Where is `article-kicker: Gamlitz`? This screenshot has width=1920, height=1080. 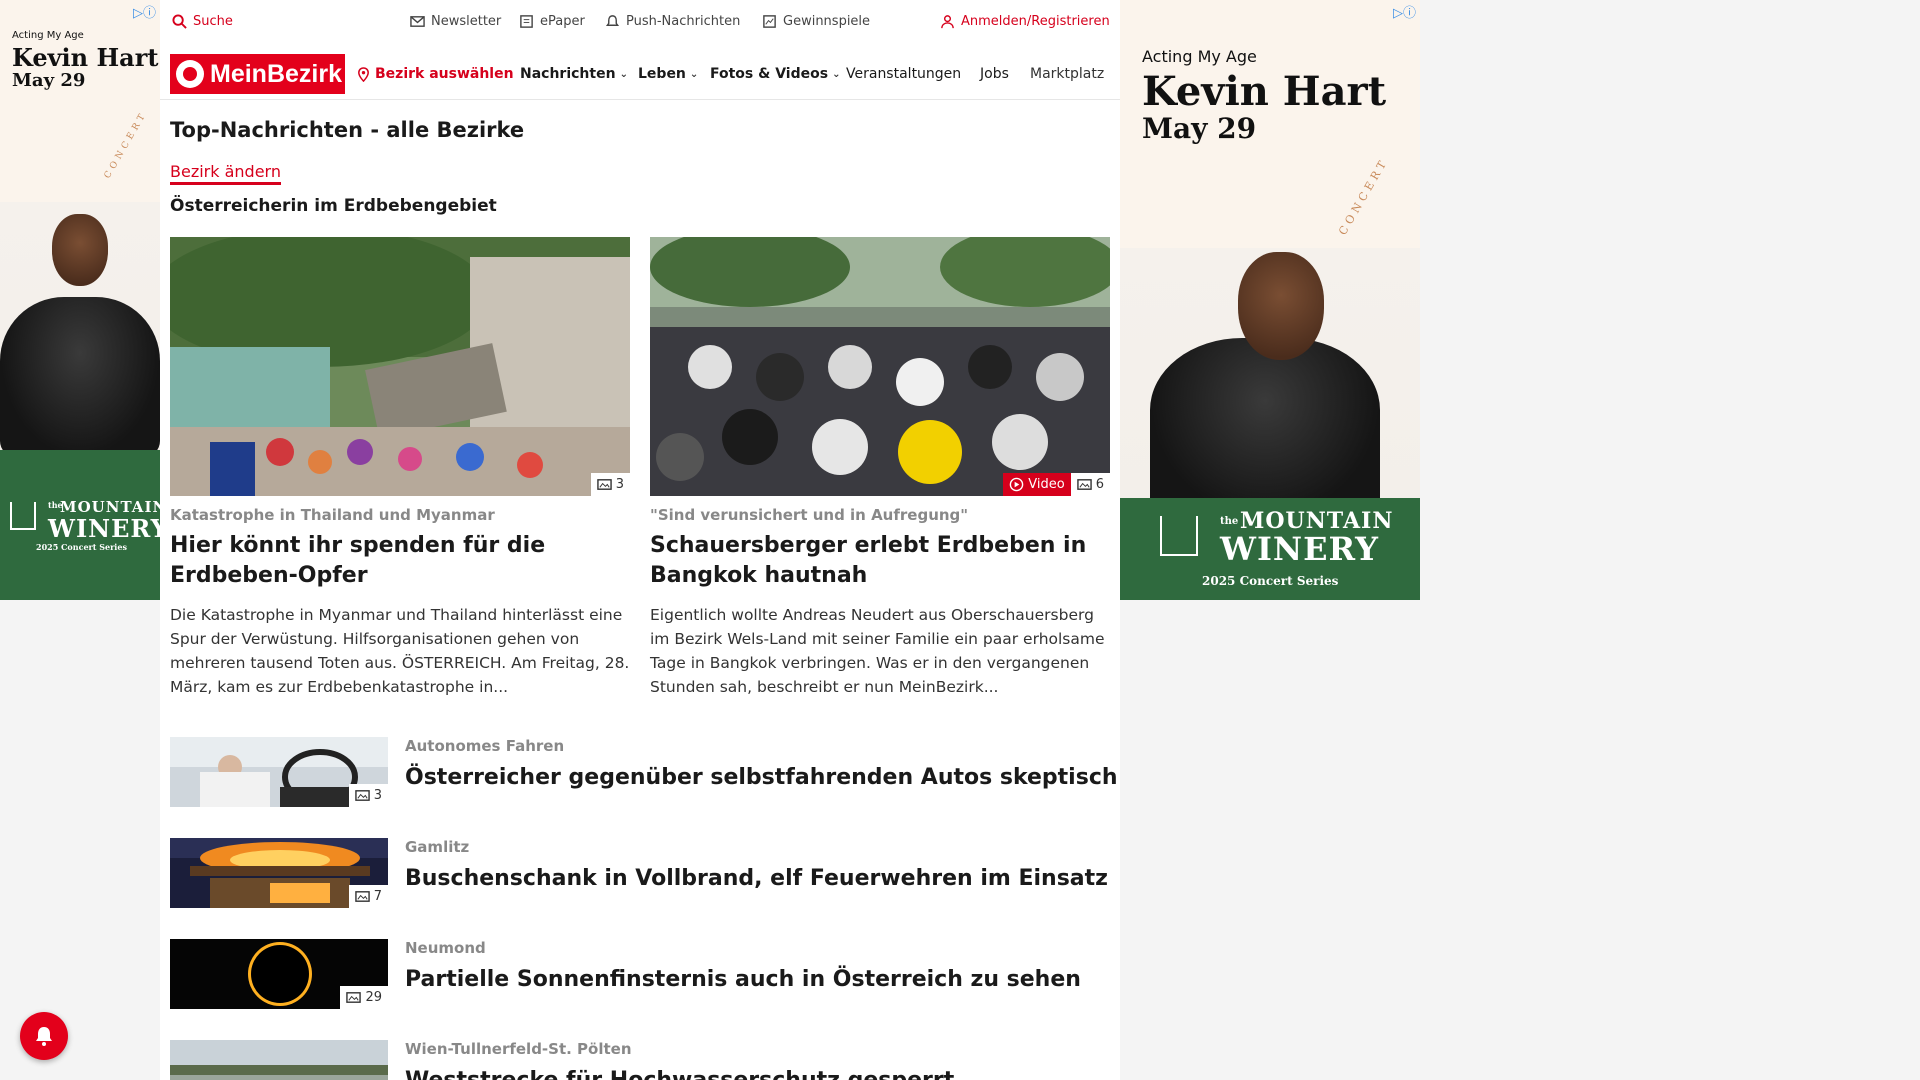 article-kicker: Gamlitz is located at coordinates (437, 847).